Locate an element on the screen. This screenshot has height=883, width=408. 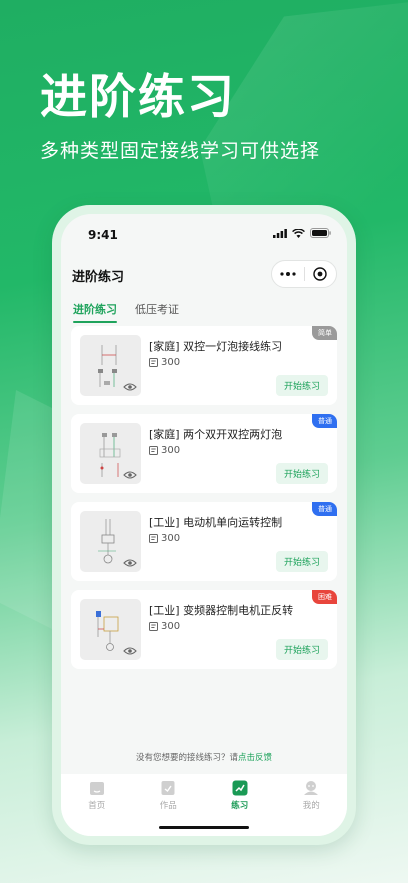
tabbar-label: 我的 is located at coordinates (311, 806).